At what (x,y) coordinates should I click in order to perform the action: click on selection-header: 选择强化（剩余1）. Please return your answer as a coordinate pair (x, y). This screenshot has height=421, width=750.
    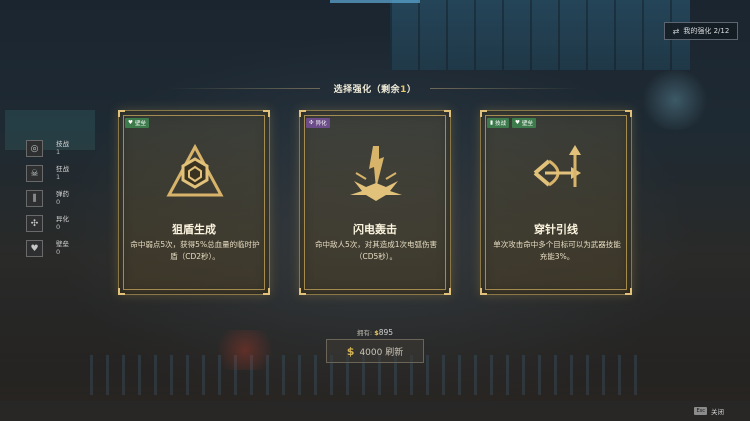
    Looking at the image, I should click on (375, 88).